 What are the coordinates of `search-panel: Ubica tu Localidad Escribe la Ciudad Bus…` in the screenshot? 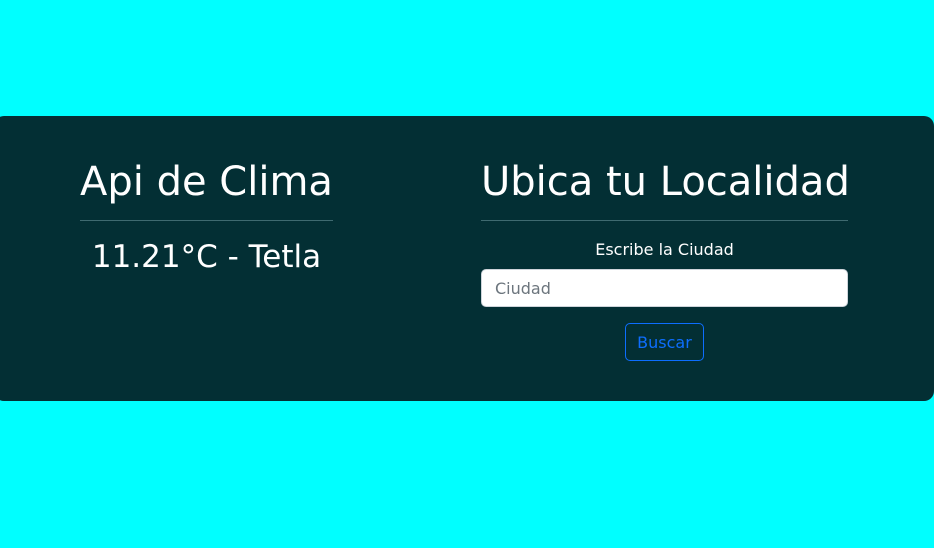 It's located at (665, 258).